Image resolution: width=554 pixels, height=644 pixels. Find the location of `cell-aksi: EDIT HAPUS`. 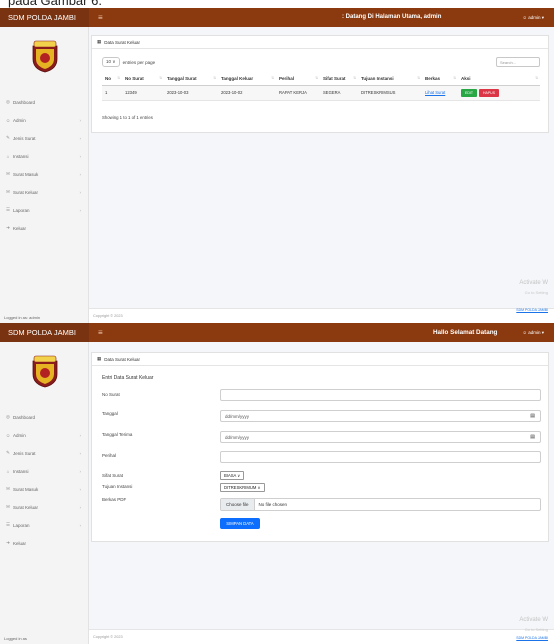

cell-aksi: EDIT HAPUS is located at coordinates (499, 93).